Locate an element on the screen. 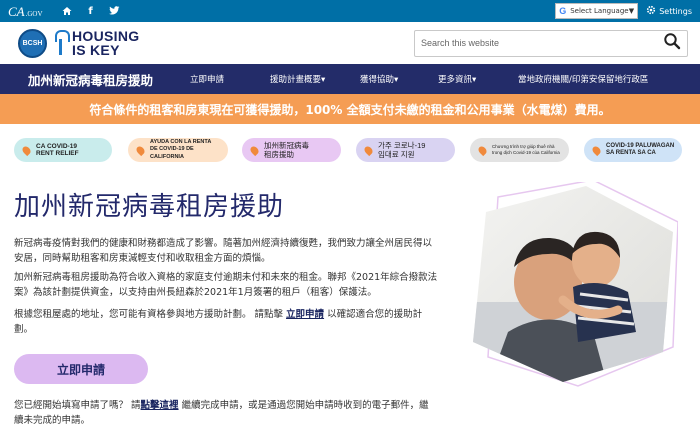 This screenshot has height=431, width=700. ca-logo-text: CA is located at coordinates (16, 11).